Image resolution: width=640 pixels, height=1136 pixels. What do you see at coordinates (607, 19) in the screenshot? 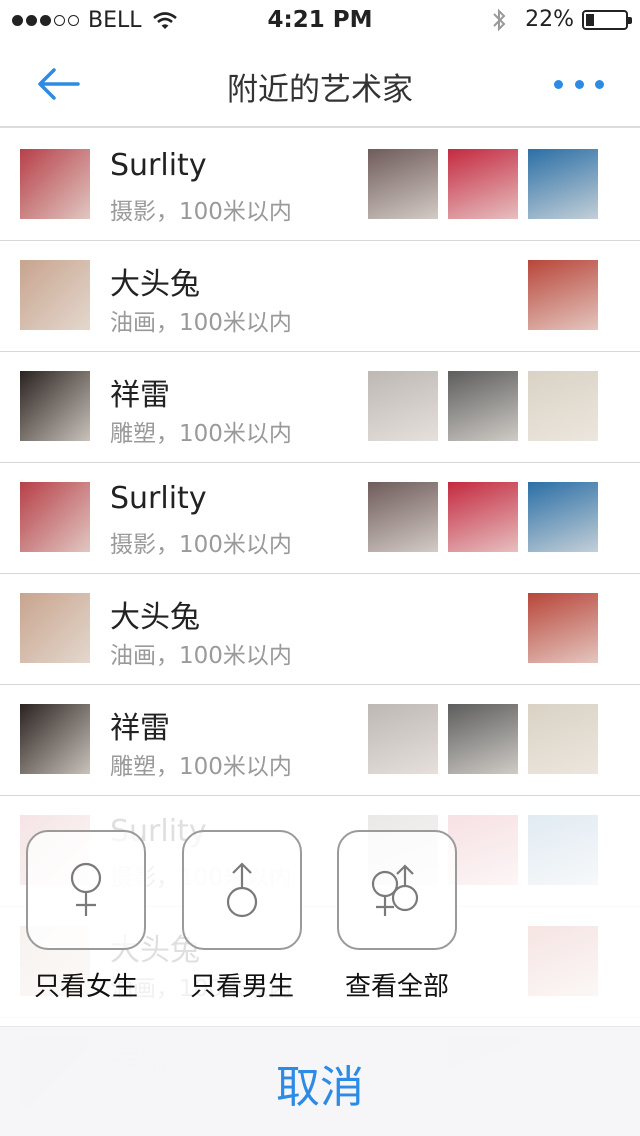
I see `battery-icon` at bounding box center [607, 19].